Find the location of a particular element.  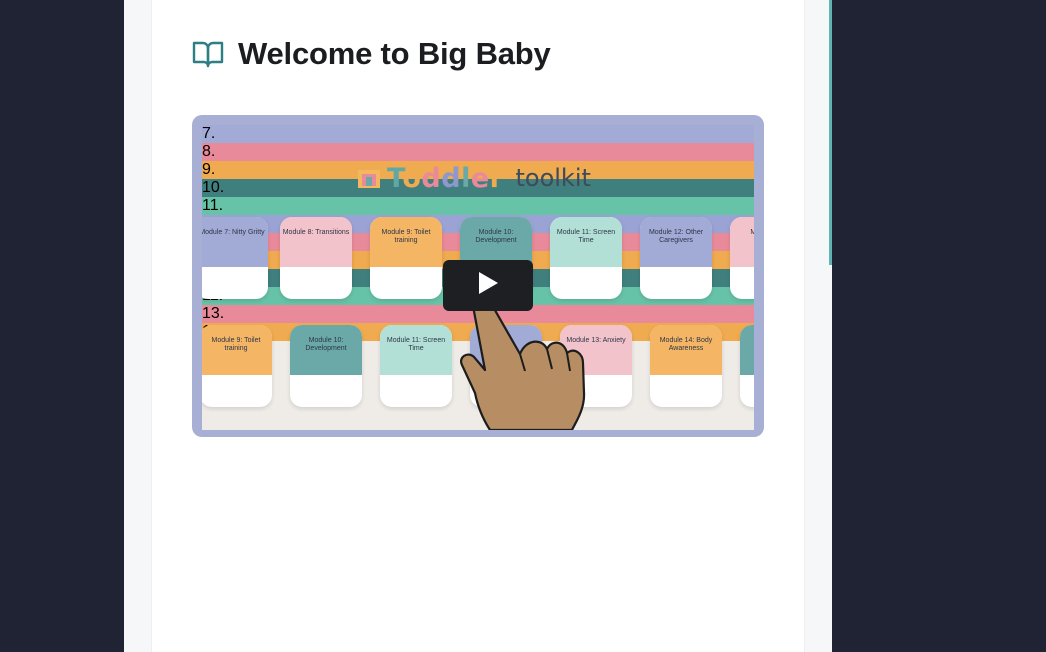

play-icon is located at coordinates (488, 285).